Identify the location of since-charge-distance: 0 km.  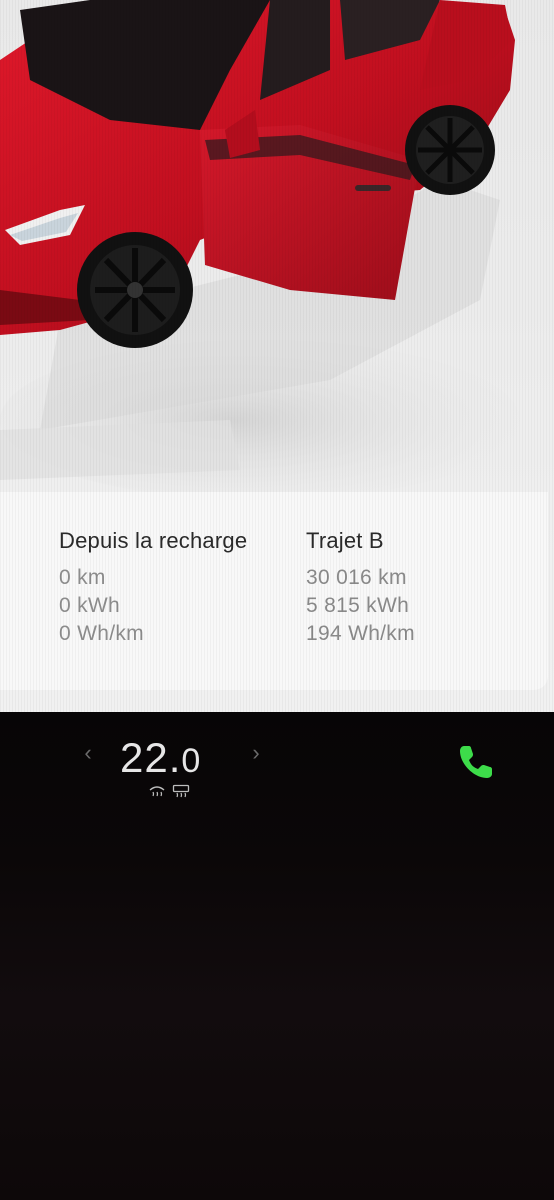
(82, 577).